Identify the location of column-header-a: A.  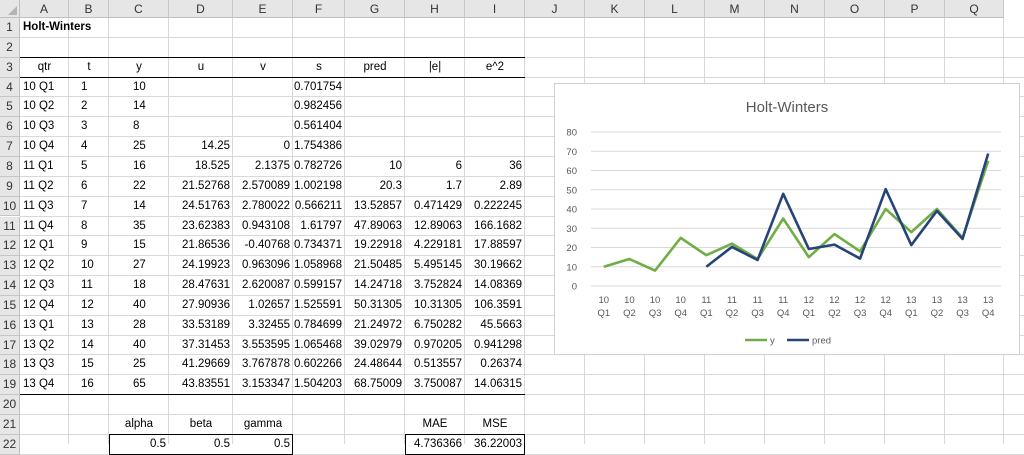
(44, 9).